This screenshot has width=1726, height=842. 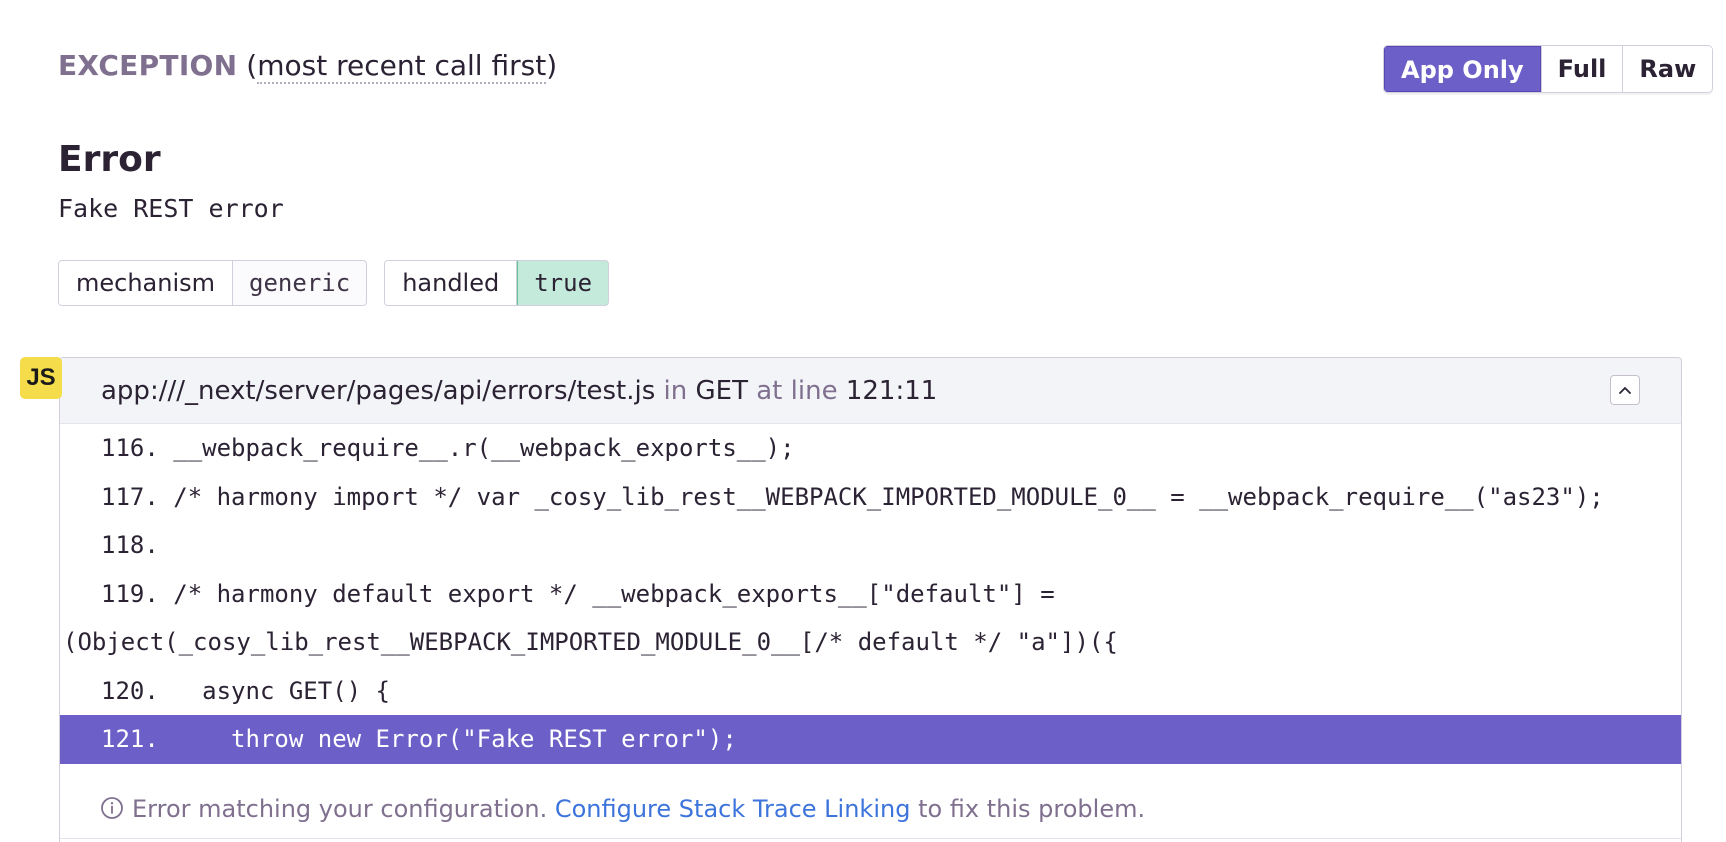 What do you see at coordinates (563, 283) in the screenshot?
I see `pill-value: true` at bounding box center [563, 283].